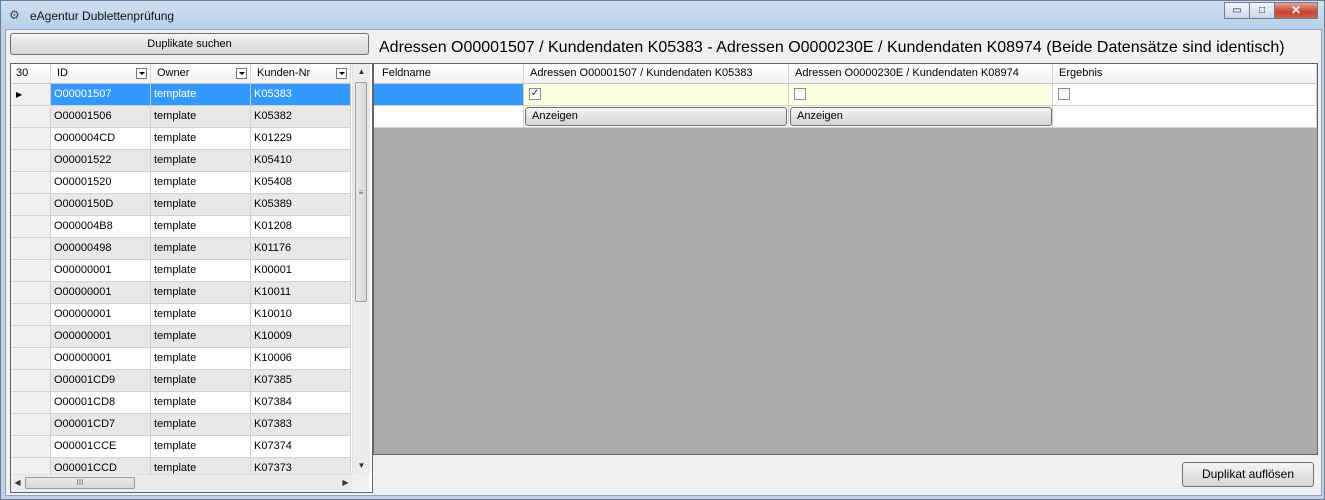 Image resolution: width=1325 pixels, height=500 pixels. I want to click on record-b-checkbox, so click(800, 94).